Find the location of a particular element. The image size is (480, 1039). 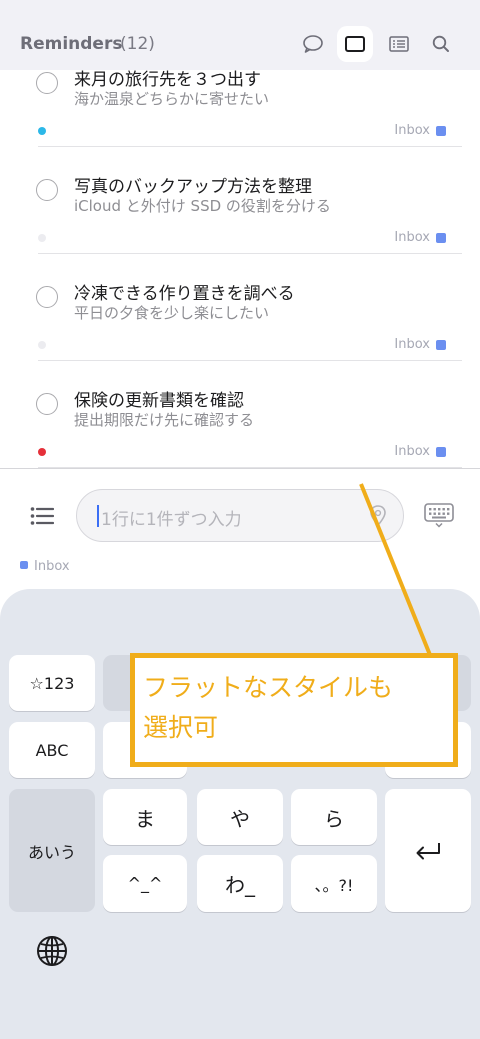

card-view-button is located at coordinates (355, 44).